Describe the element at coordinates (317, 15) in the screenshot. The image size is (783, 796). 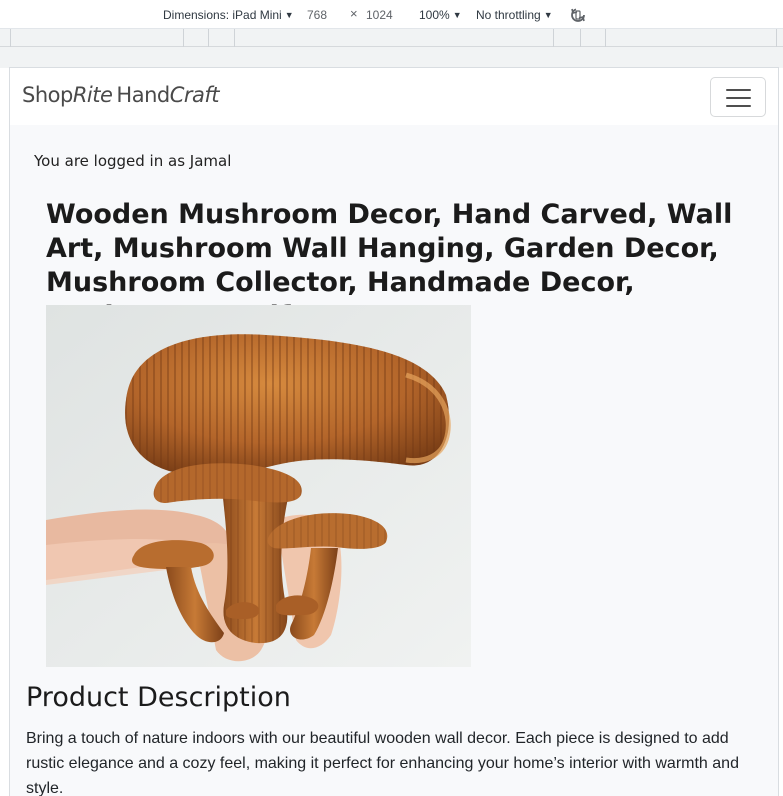
I see `width-input: 768` at that location.